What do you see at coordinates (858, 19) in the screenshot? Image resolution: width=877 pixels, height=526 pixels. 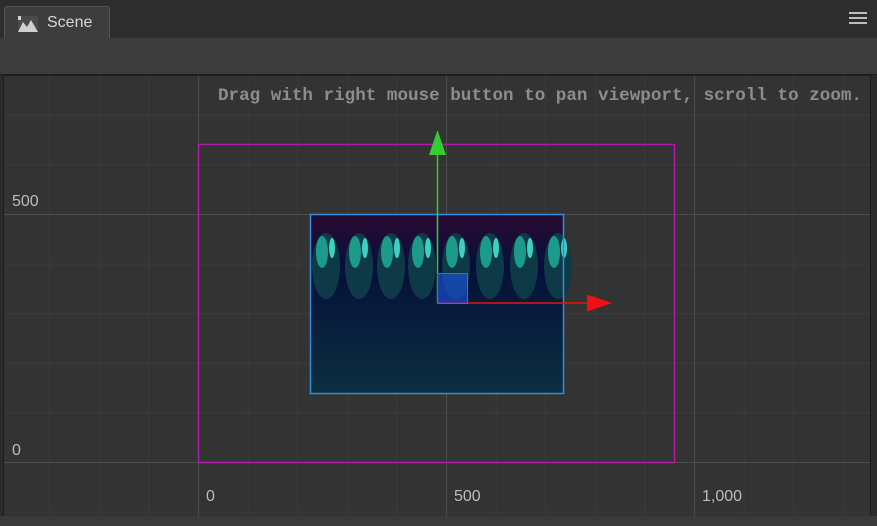 I see `hamburger-menu-icon` at bounding box center [858, 19].